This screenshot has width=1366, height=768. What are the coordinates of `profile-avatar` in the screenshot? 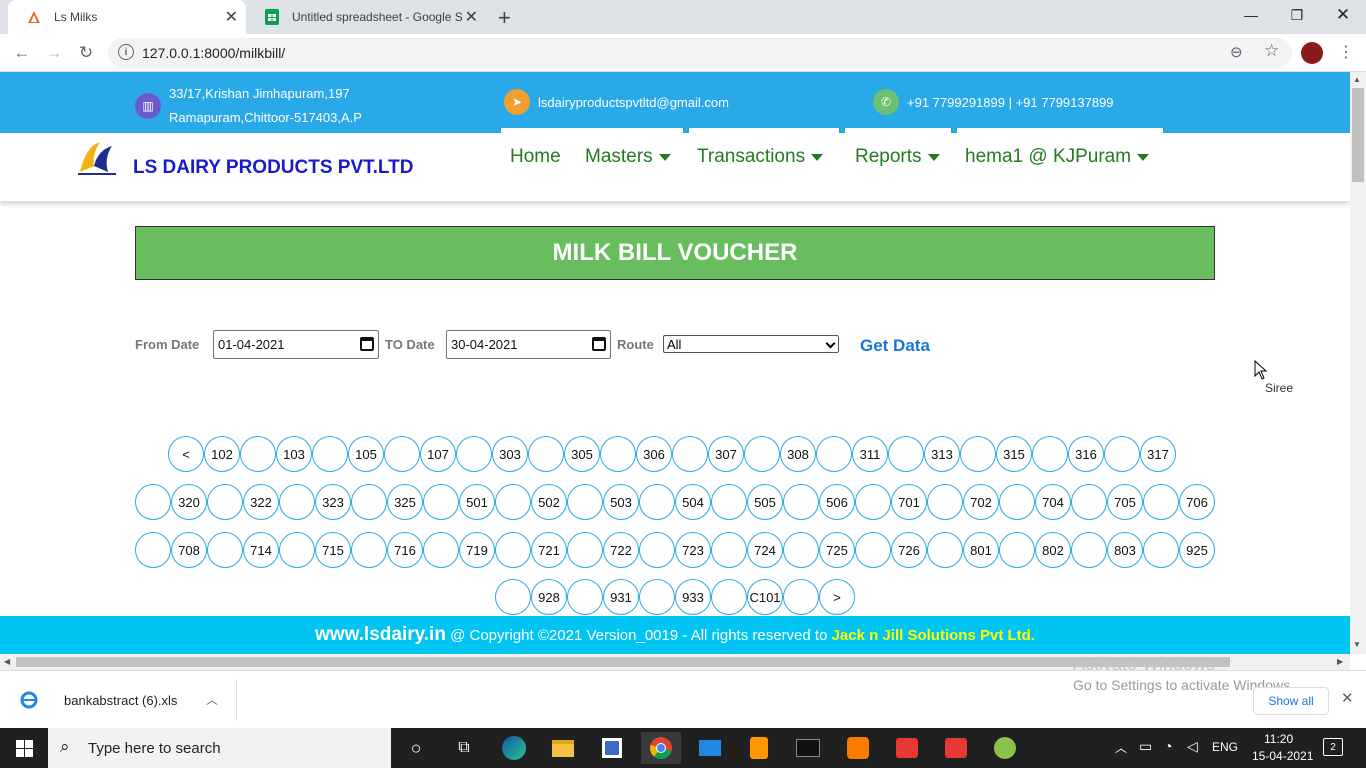 It's located at (1312, 53).